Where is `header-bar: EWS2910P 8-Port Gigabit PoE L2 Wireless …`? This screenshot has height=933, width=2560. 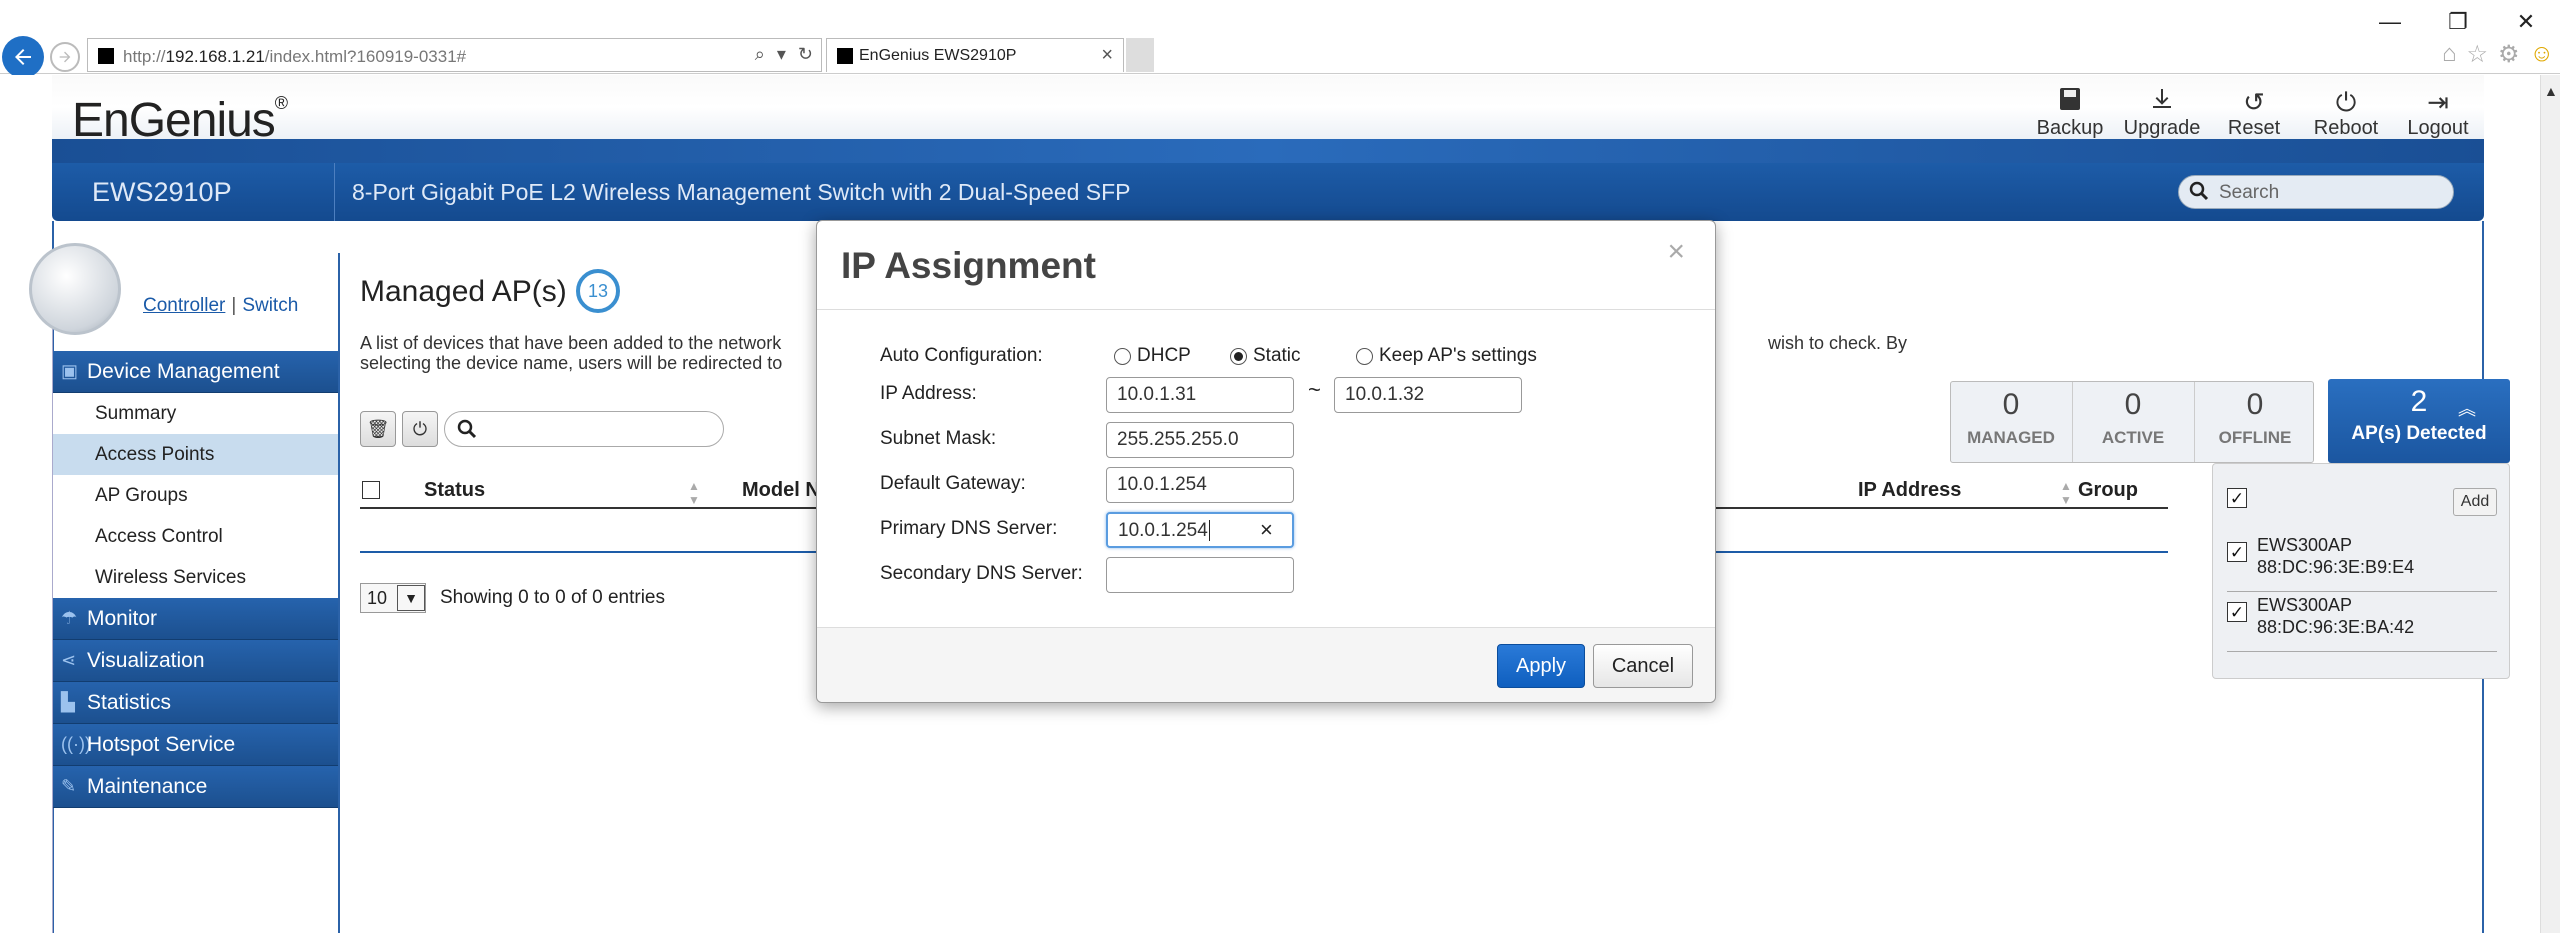 header-bar: EWS2910P 8-Port Gigabit PoE L2 Wireless … is located at coordinates (1268, 192).